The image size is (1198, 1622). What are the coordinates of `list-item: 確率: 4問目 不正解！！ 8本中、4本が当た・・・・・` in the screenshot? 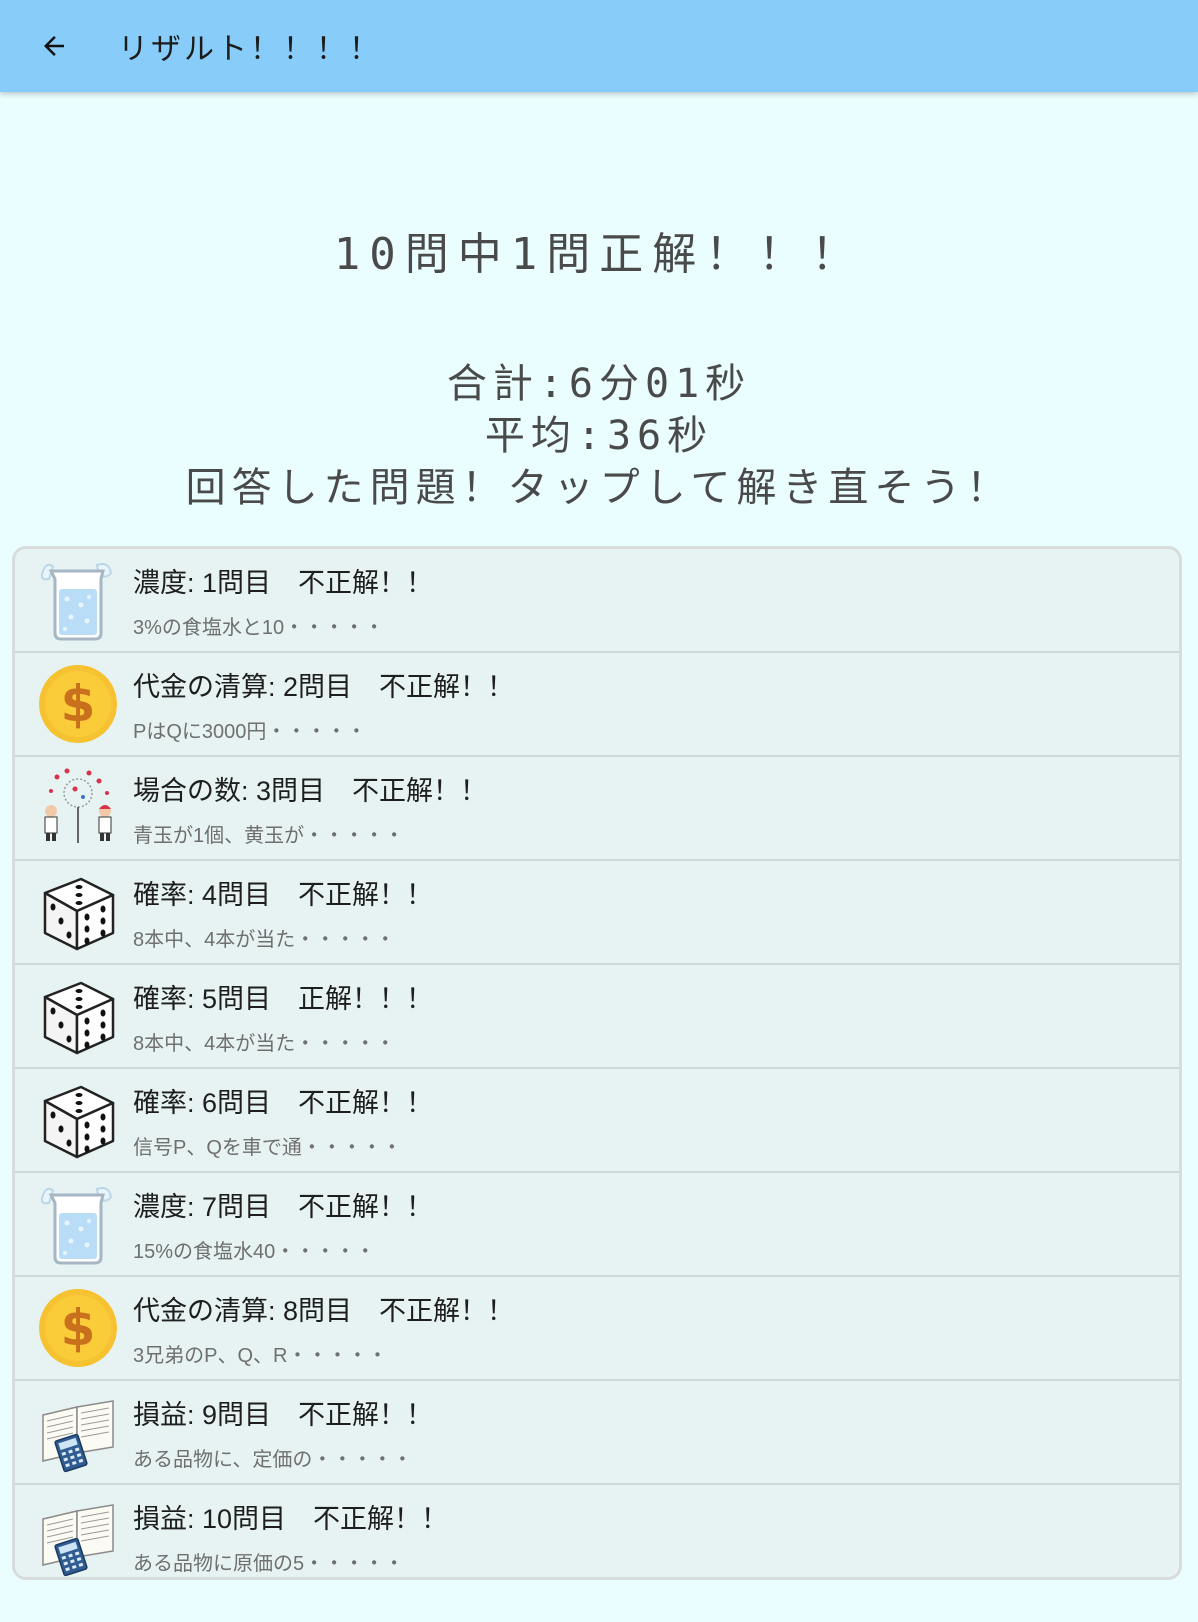 It's located at (597, 913).